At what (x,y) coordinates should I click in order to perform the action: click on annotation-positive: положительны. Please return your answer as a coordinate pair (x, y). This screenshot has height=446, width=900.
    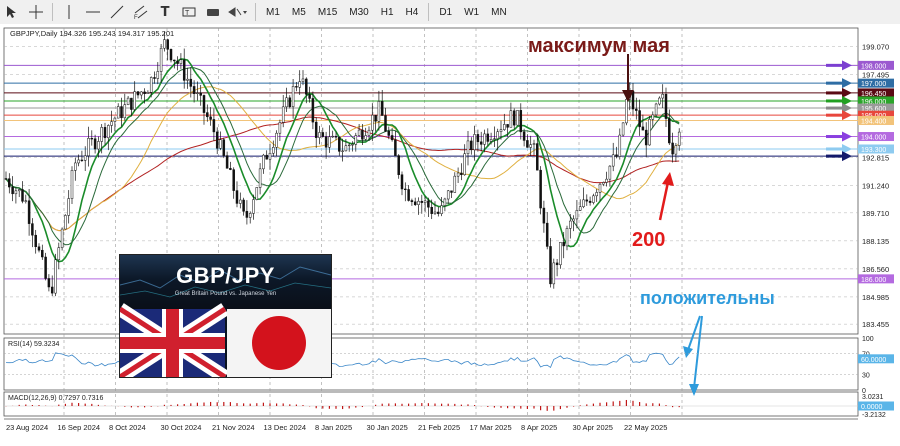
    Looking at the image, I should click on (707, 298).